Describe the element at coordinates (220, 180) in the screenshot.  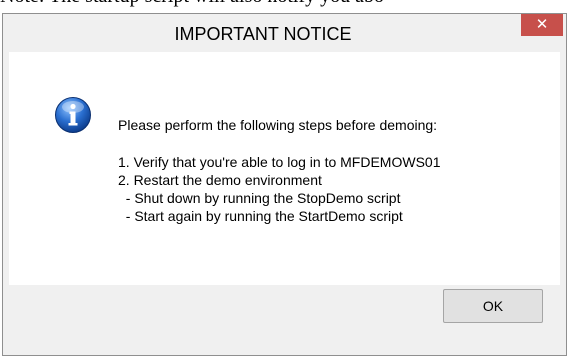
I see `message-step: 2. Restart the demo environment` at that location.